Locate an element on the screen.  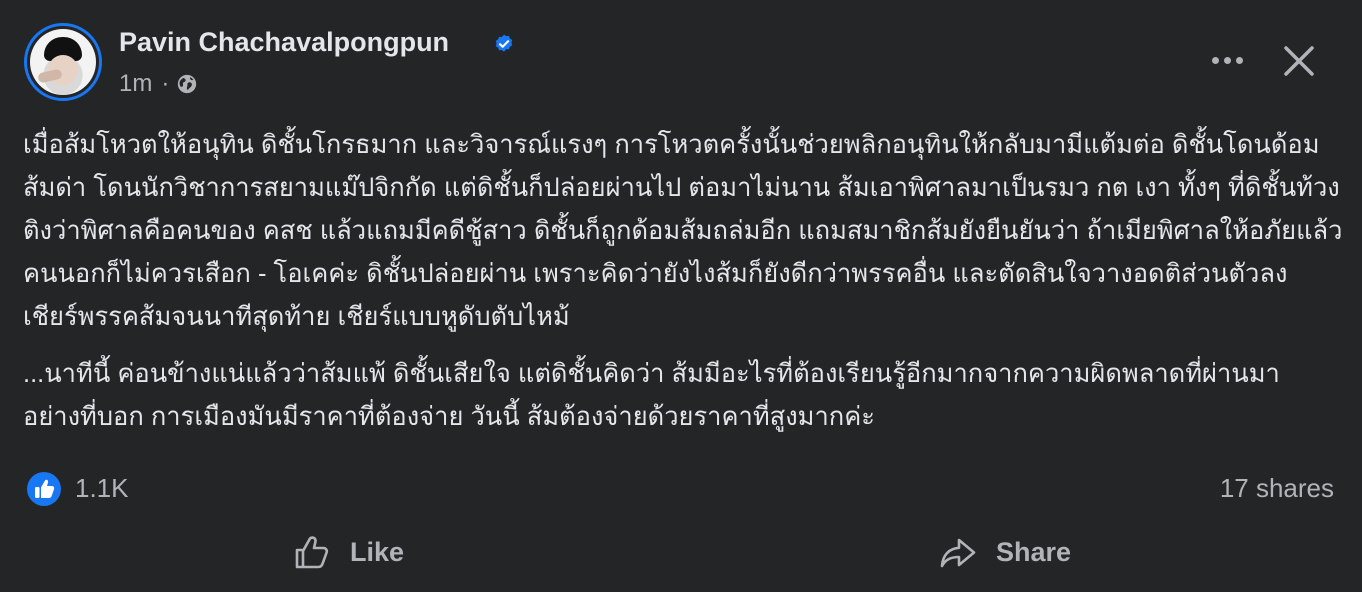
share-label: Share is located at coordinates (1034, 551).